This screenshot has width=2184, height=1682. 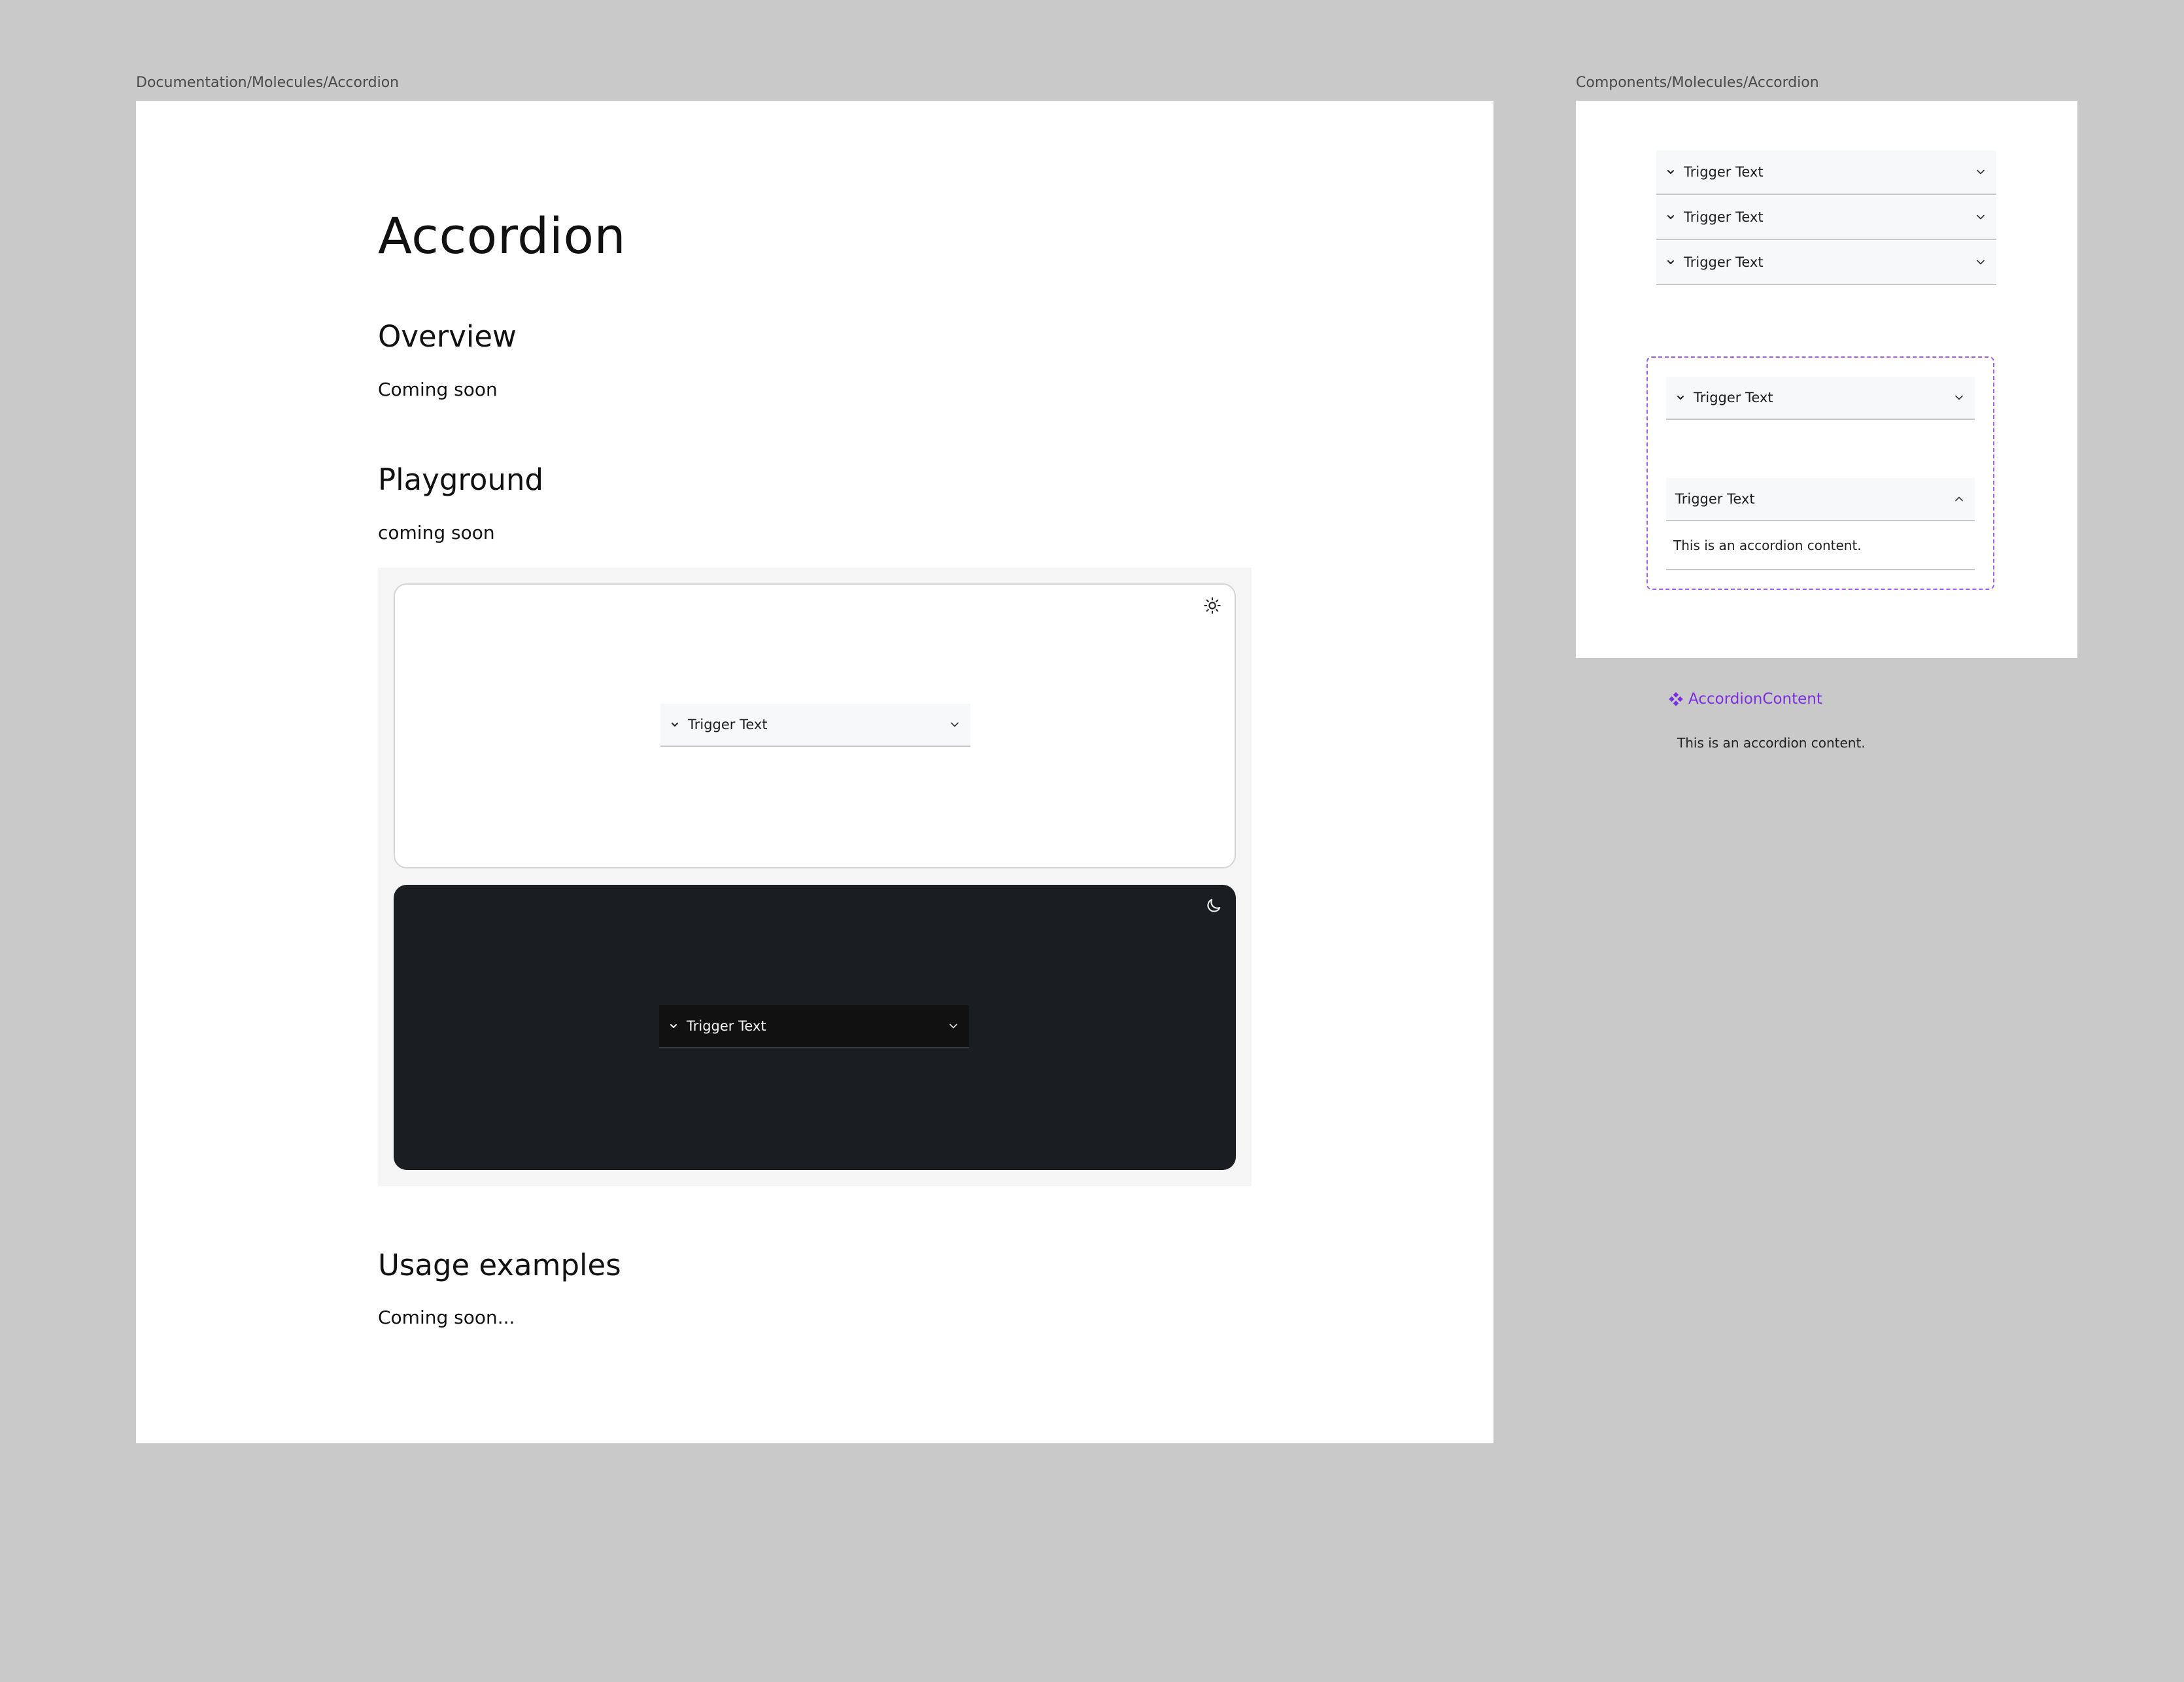 I want to click on dark-theme-preview: Trigger Text, so click(x=815, y=1027).